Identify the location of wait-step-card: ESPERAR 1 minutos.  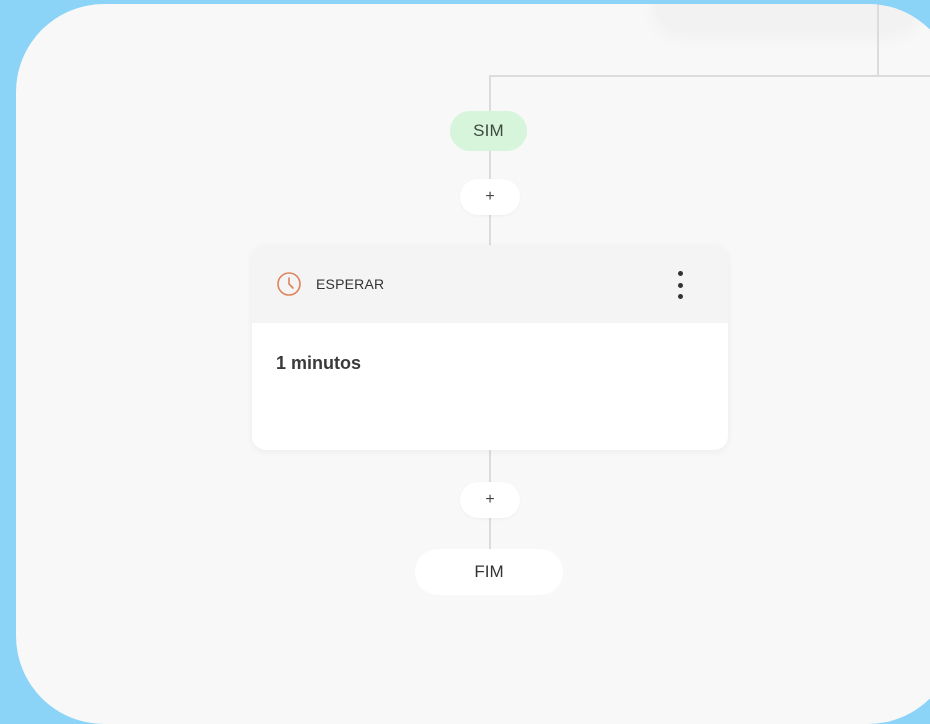
(490, 347).